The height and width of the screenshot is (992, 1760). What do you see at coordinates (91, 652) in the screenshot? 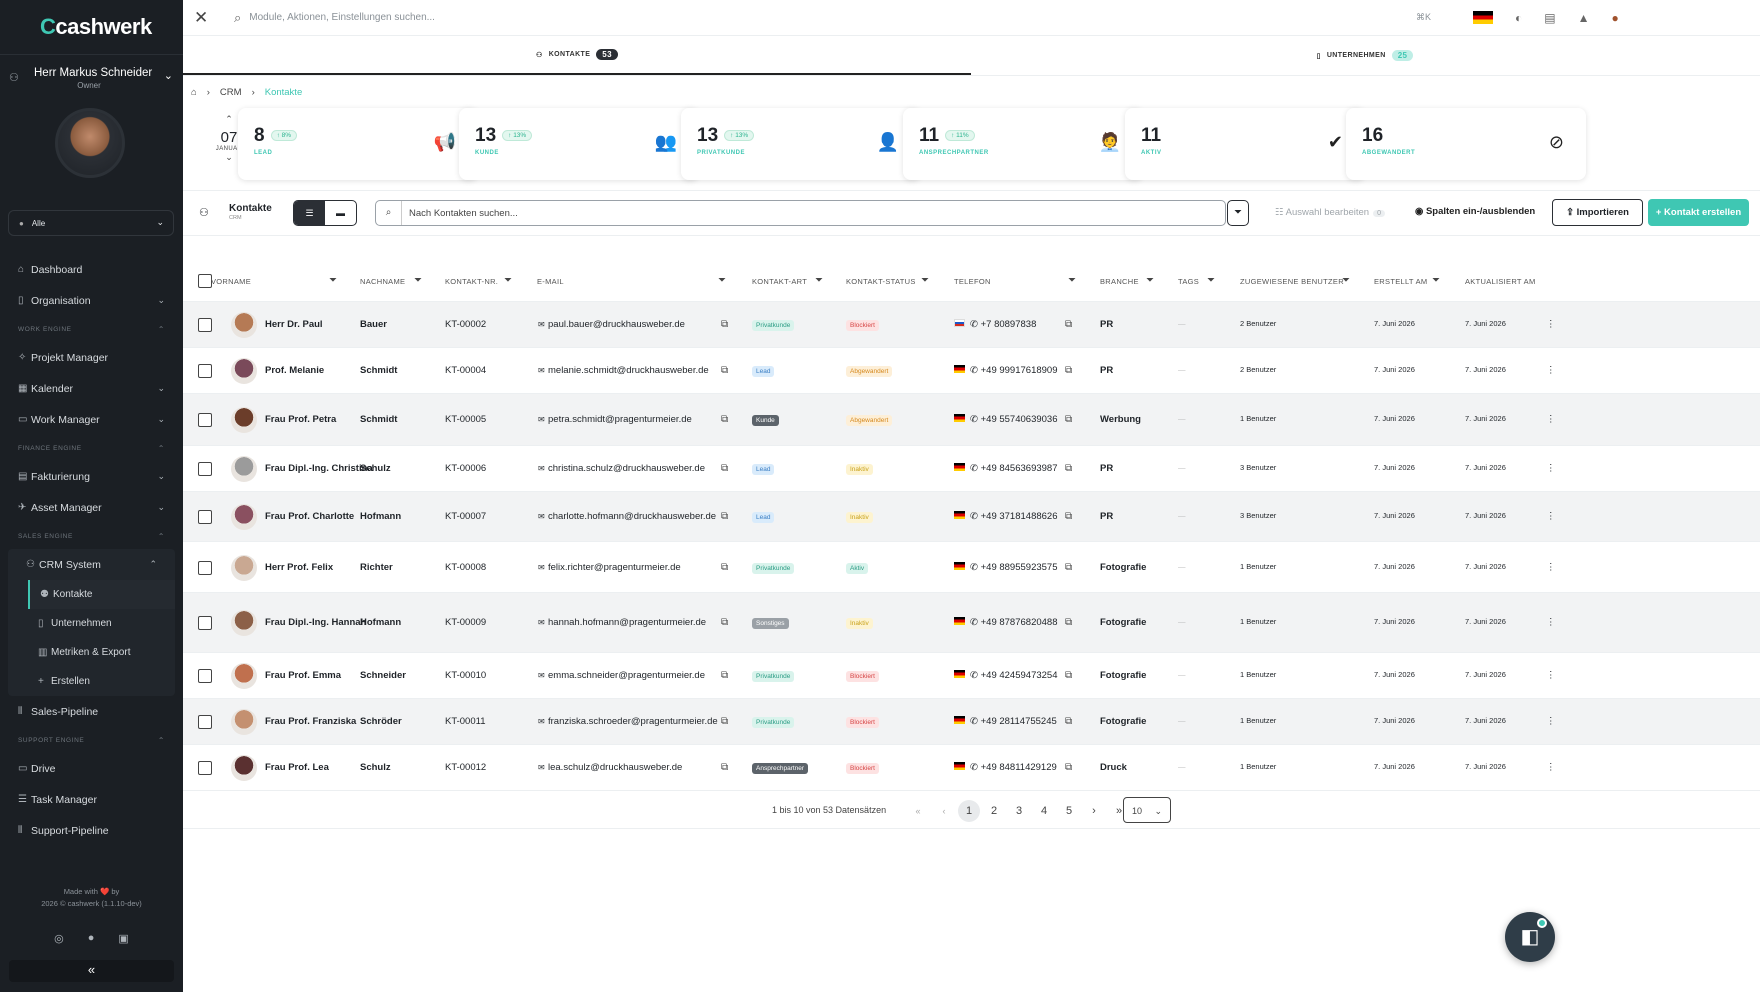
I see `sidebar-item-metriken-export: ▥ Metriken & Export` at bounding box center [91, 652].